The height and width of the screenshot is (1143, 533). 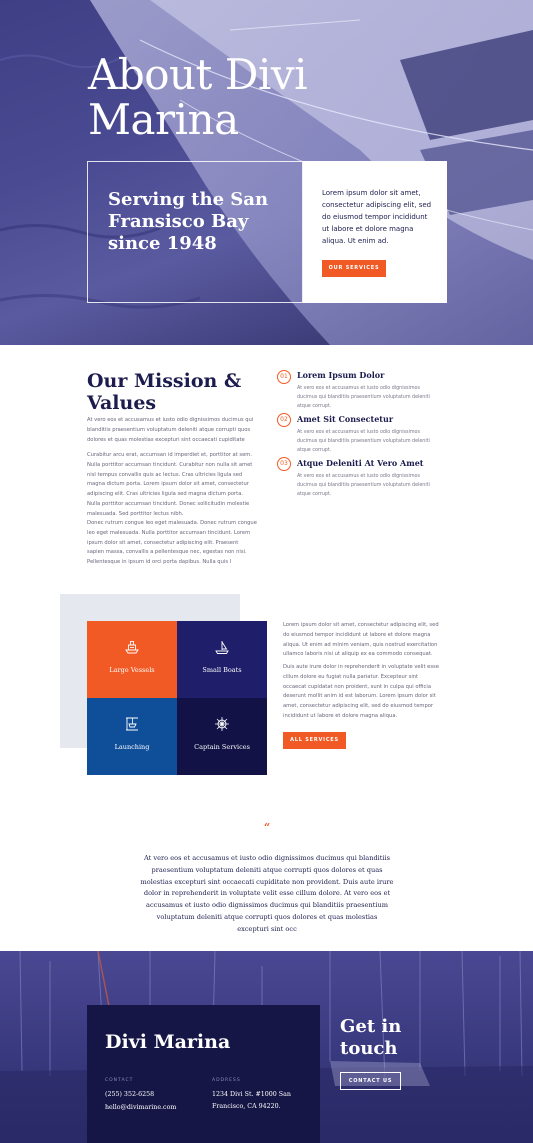 What do you see at coordinates (284, 464) in the screenshot?
I see `value-number: 03` at bounding box center [284, 464].